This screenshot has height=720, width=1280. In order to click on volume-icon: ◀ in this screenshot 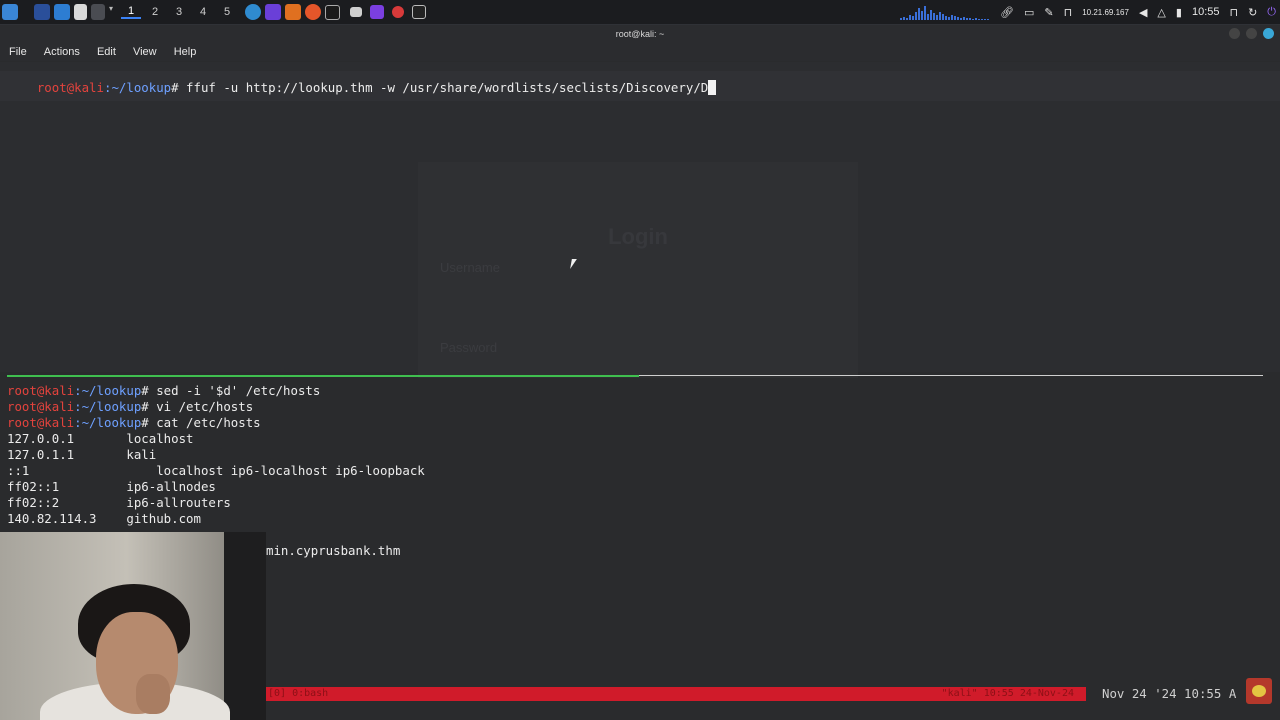, I will do `click(1143, 12)`.